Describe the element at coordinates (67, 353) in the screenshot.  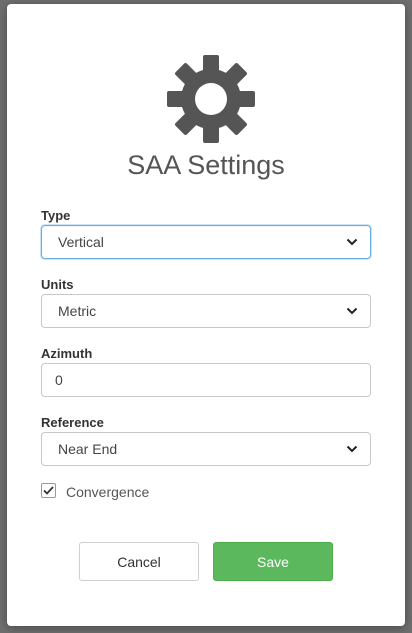
I see `azimuth-label: Azimuth` at that location.